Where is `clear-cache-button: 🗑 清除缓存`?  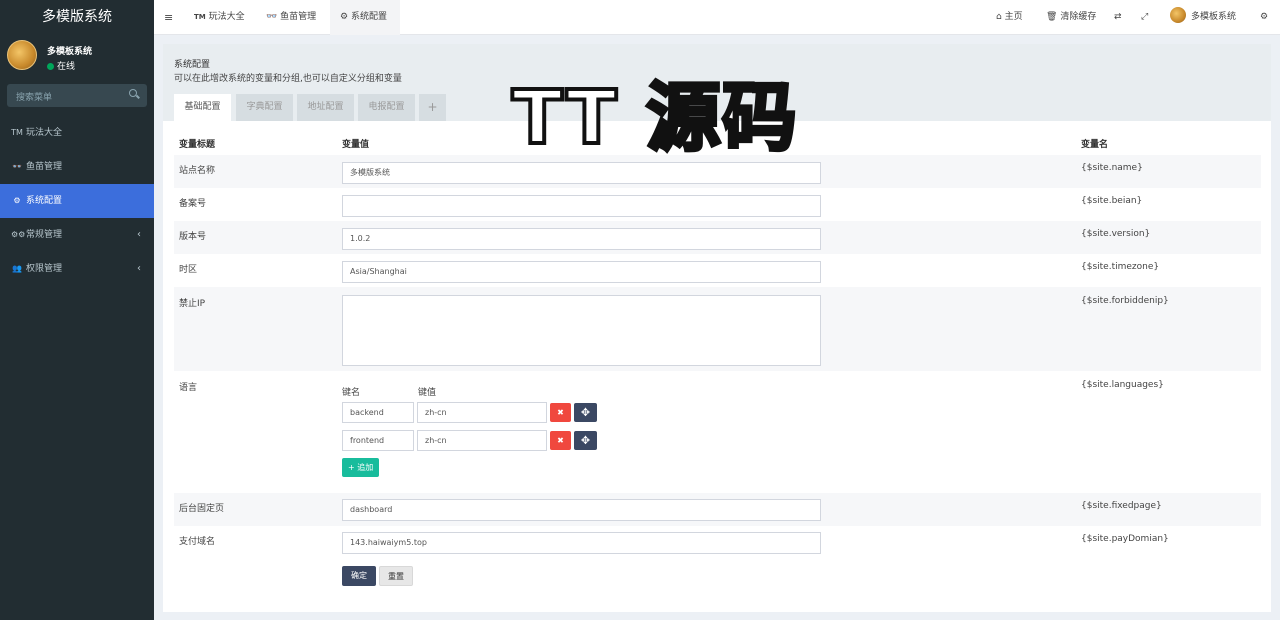 clear-cache-button: 🗑 清除缓存 is located at coordinates (1071, 17).